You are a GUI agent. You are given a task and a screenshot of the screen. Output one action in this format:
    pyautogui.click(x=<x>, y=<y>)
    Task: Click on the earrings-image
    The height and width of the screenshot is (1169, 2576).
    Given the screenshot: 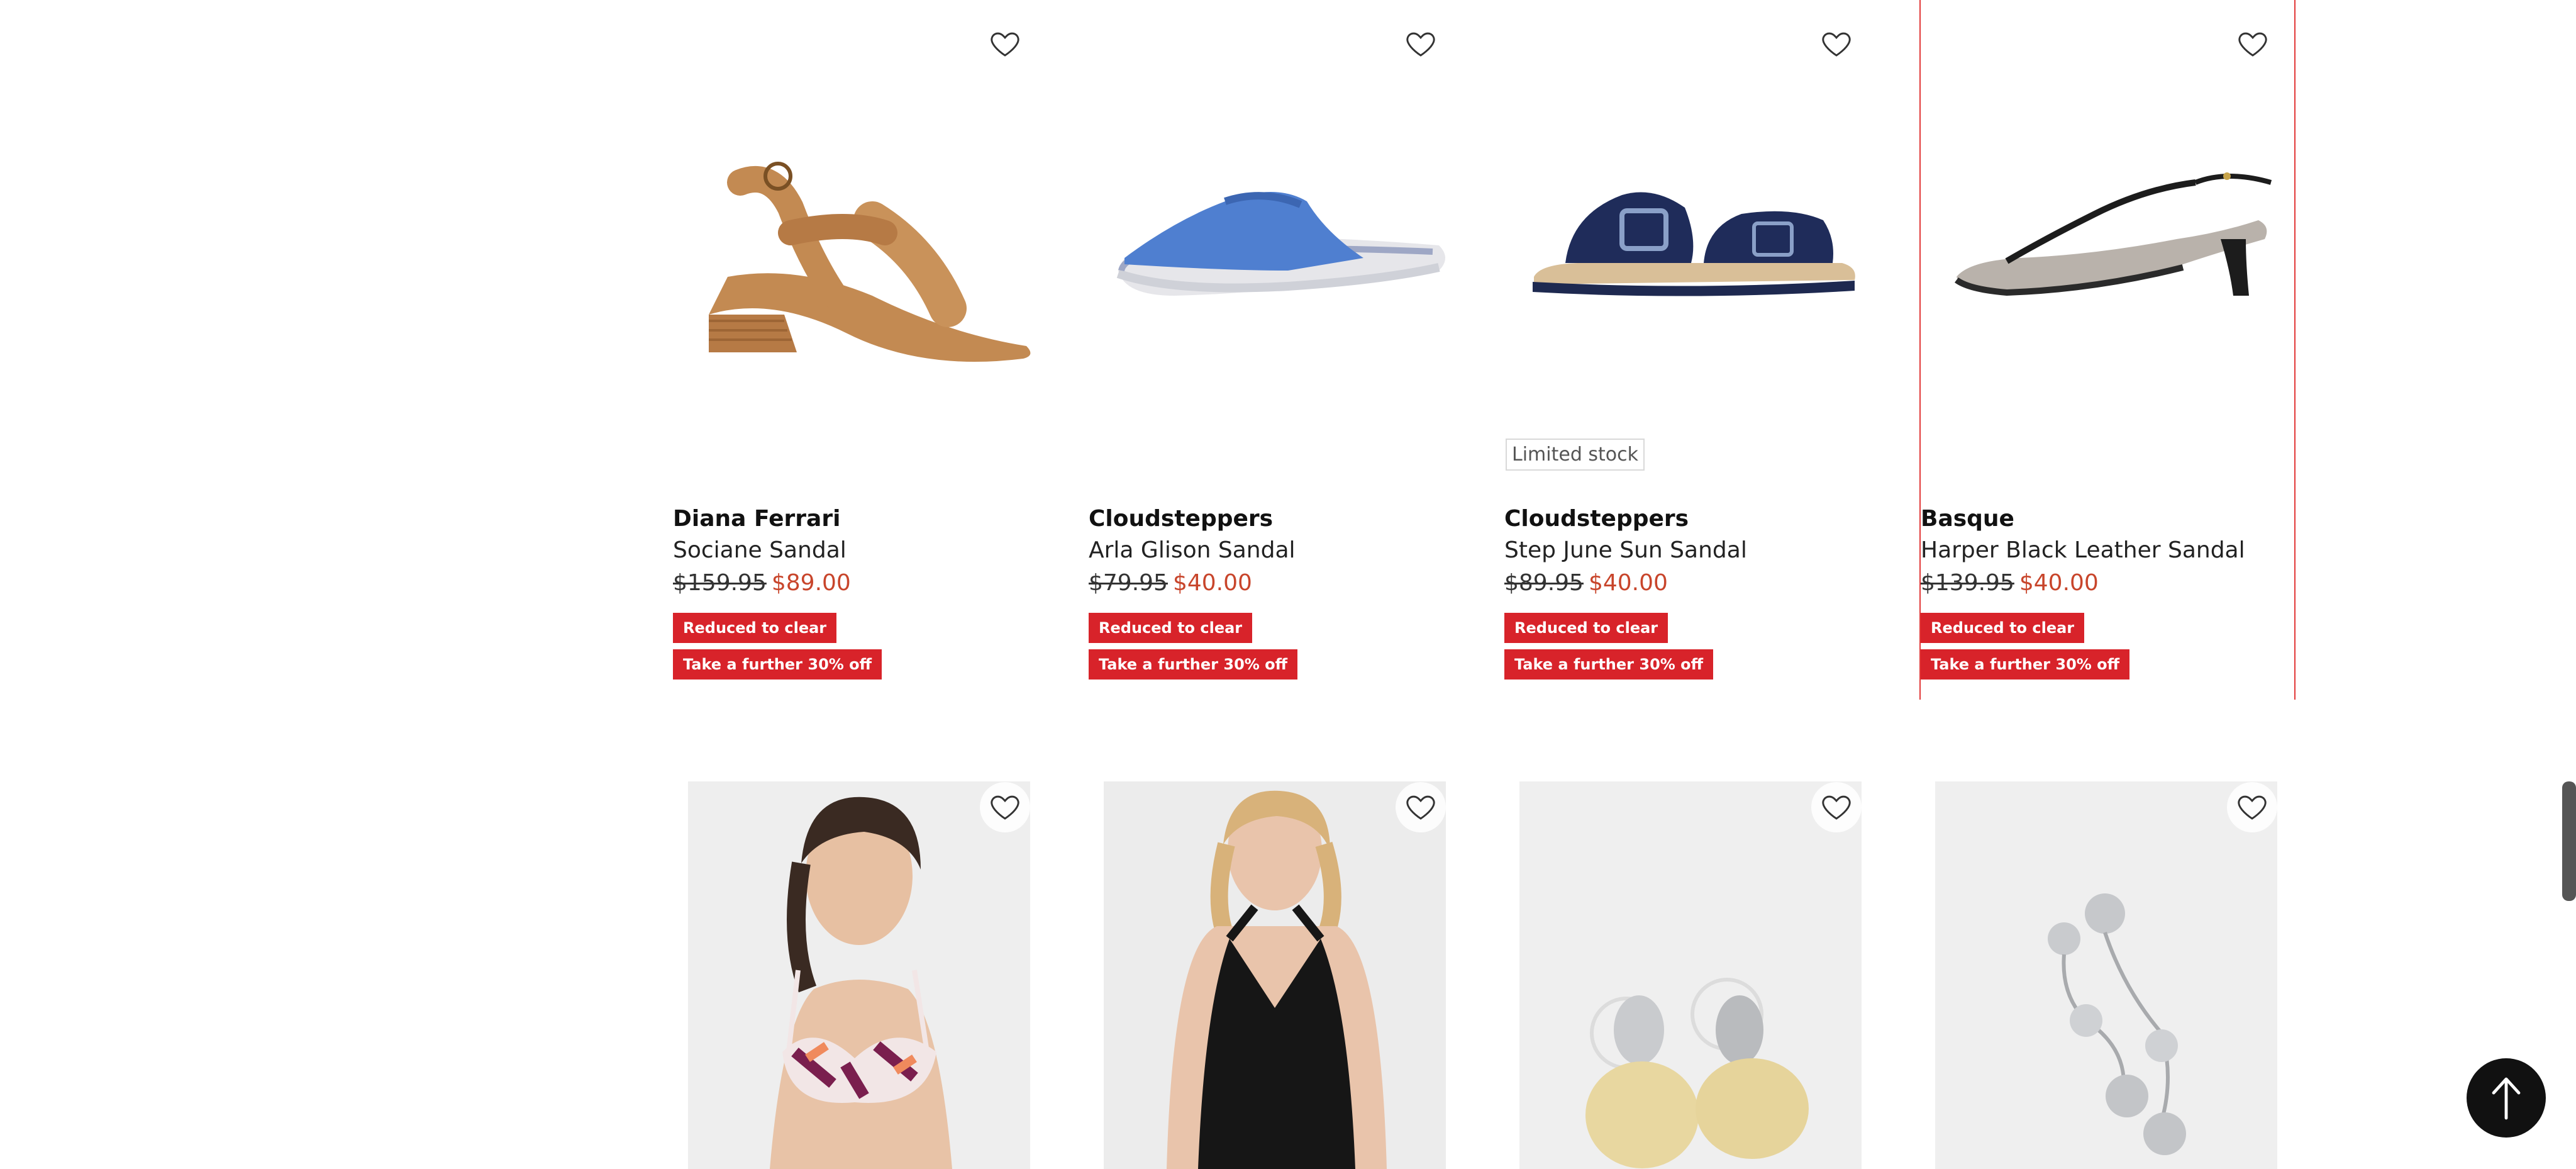 What is the action you would take?
    pyautogui.click(x=1690, y=975)
    